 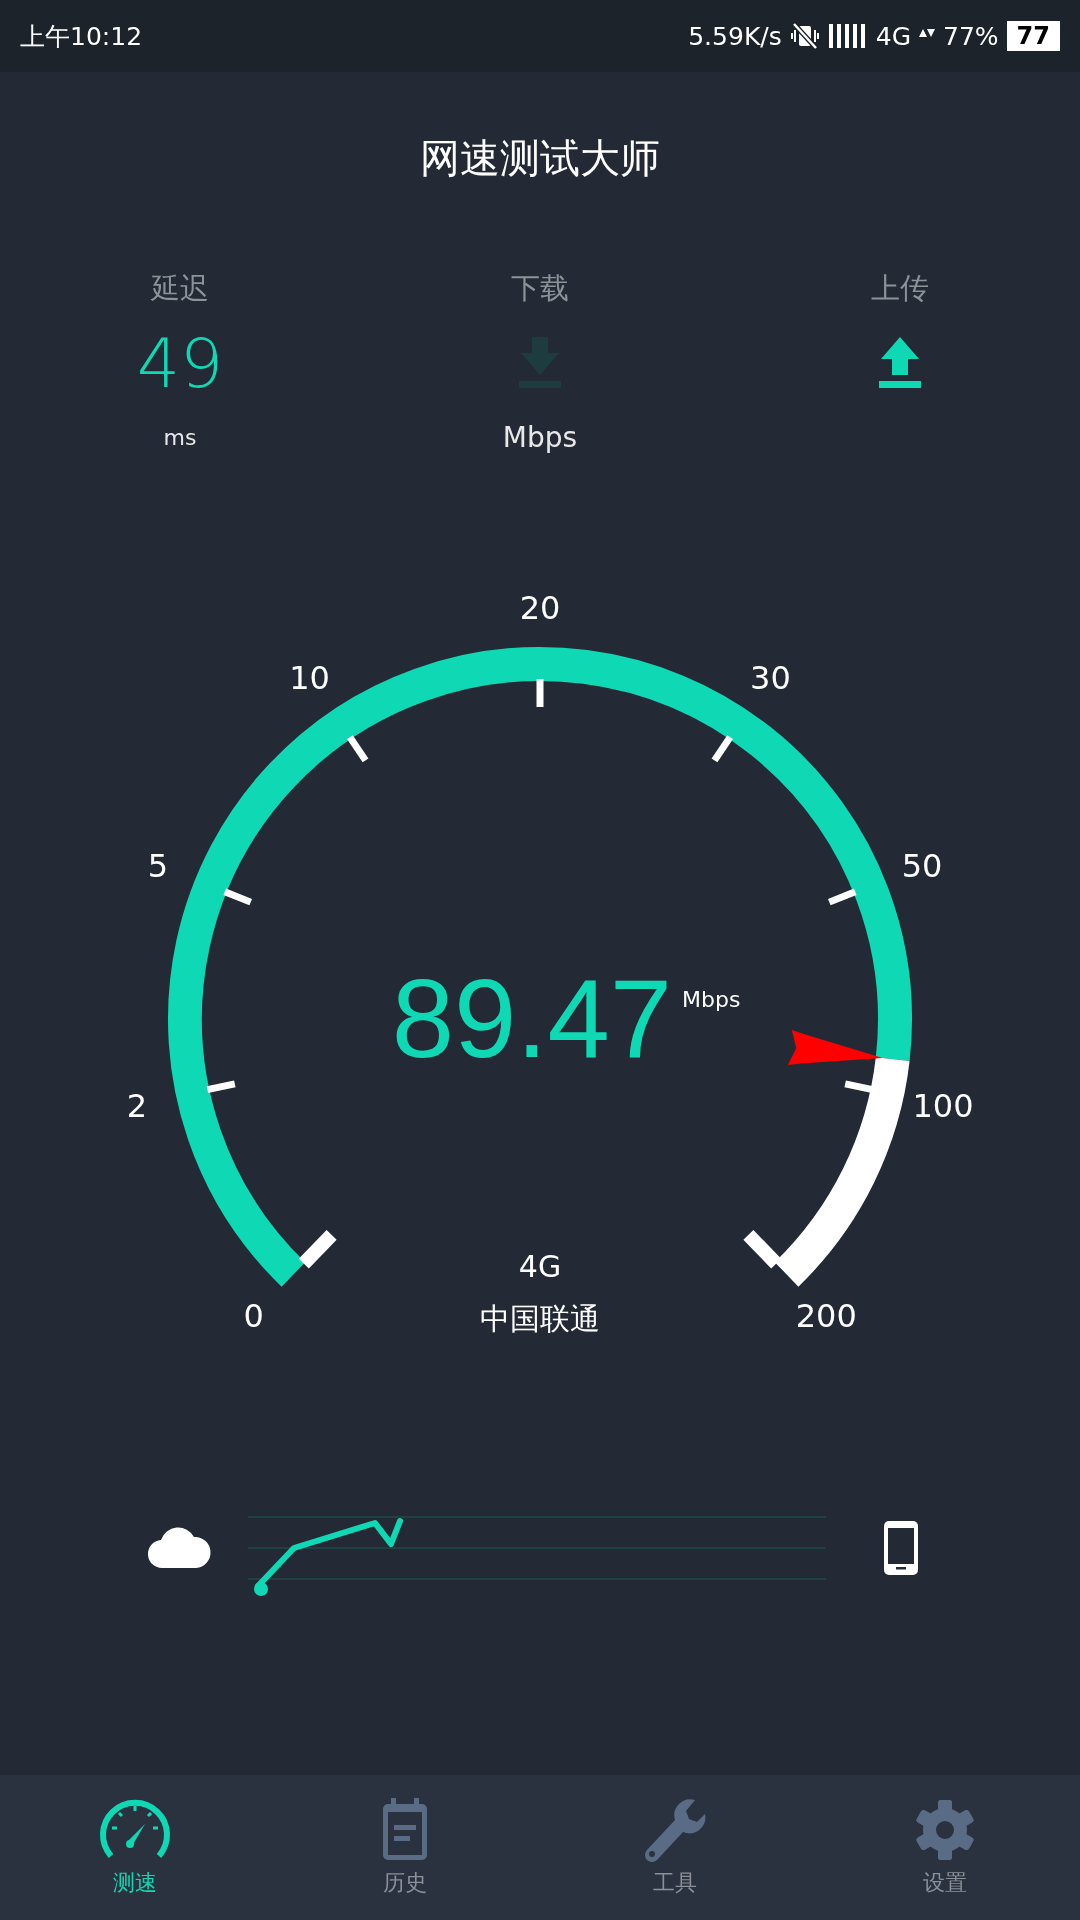 What do you see at coordinates (847, 36) in the screenshot?
I see `signal-icon` at bounding box center [847, 36].